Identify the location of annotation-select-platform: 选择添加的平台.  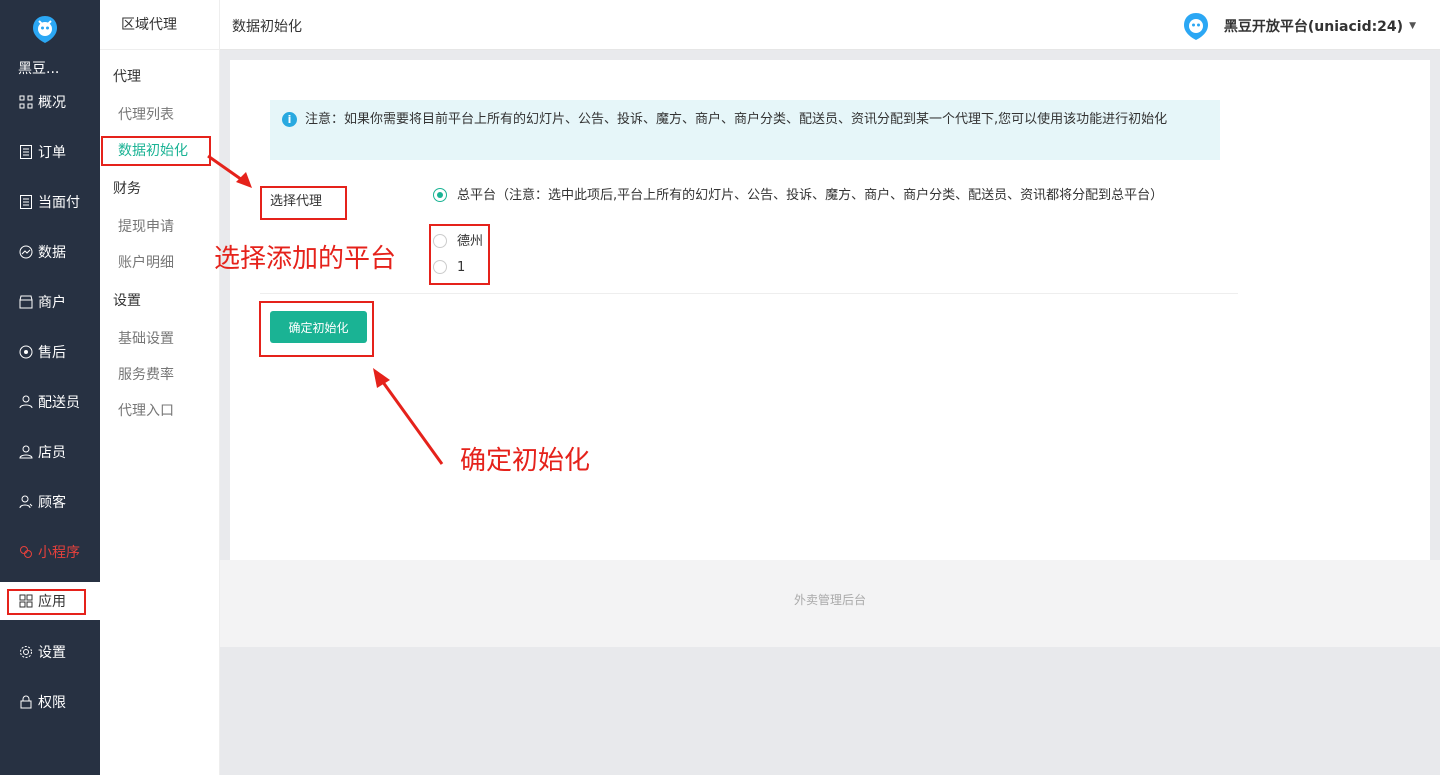
(305, 259).